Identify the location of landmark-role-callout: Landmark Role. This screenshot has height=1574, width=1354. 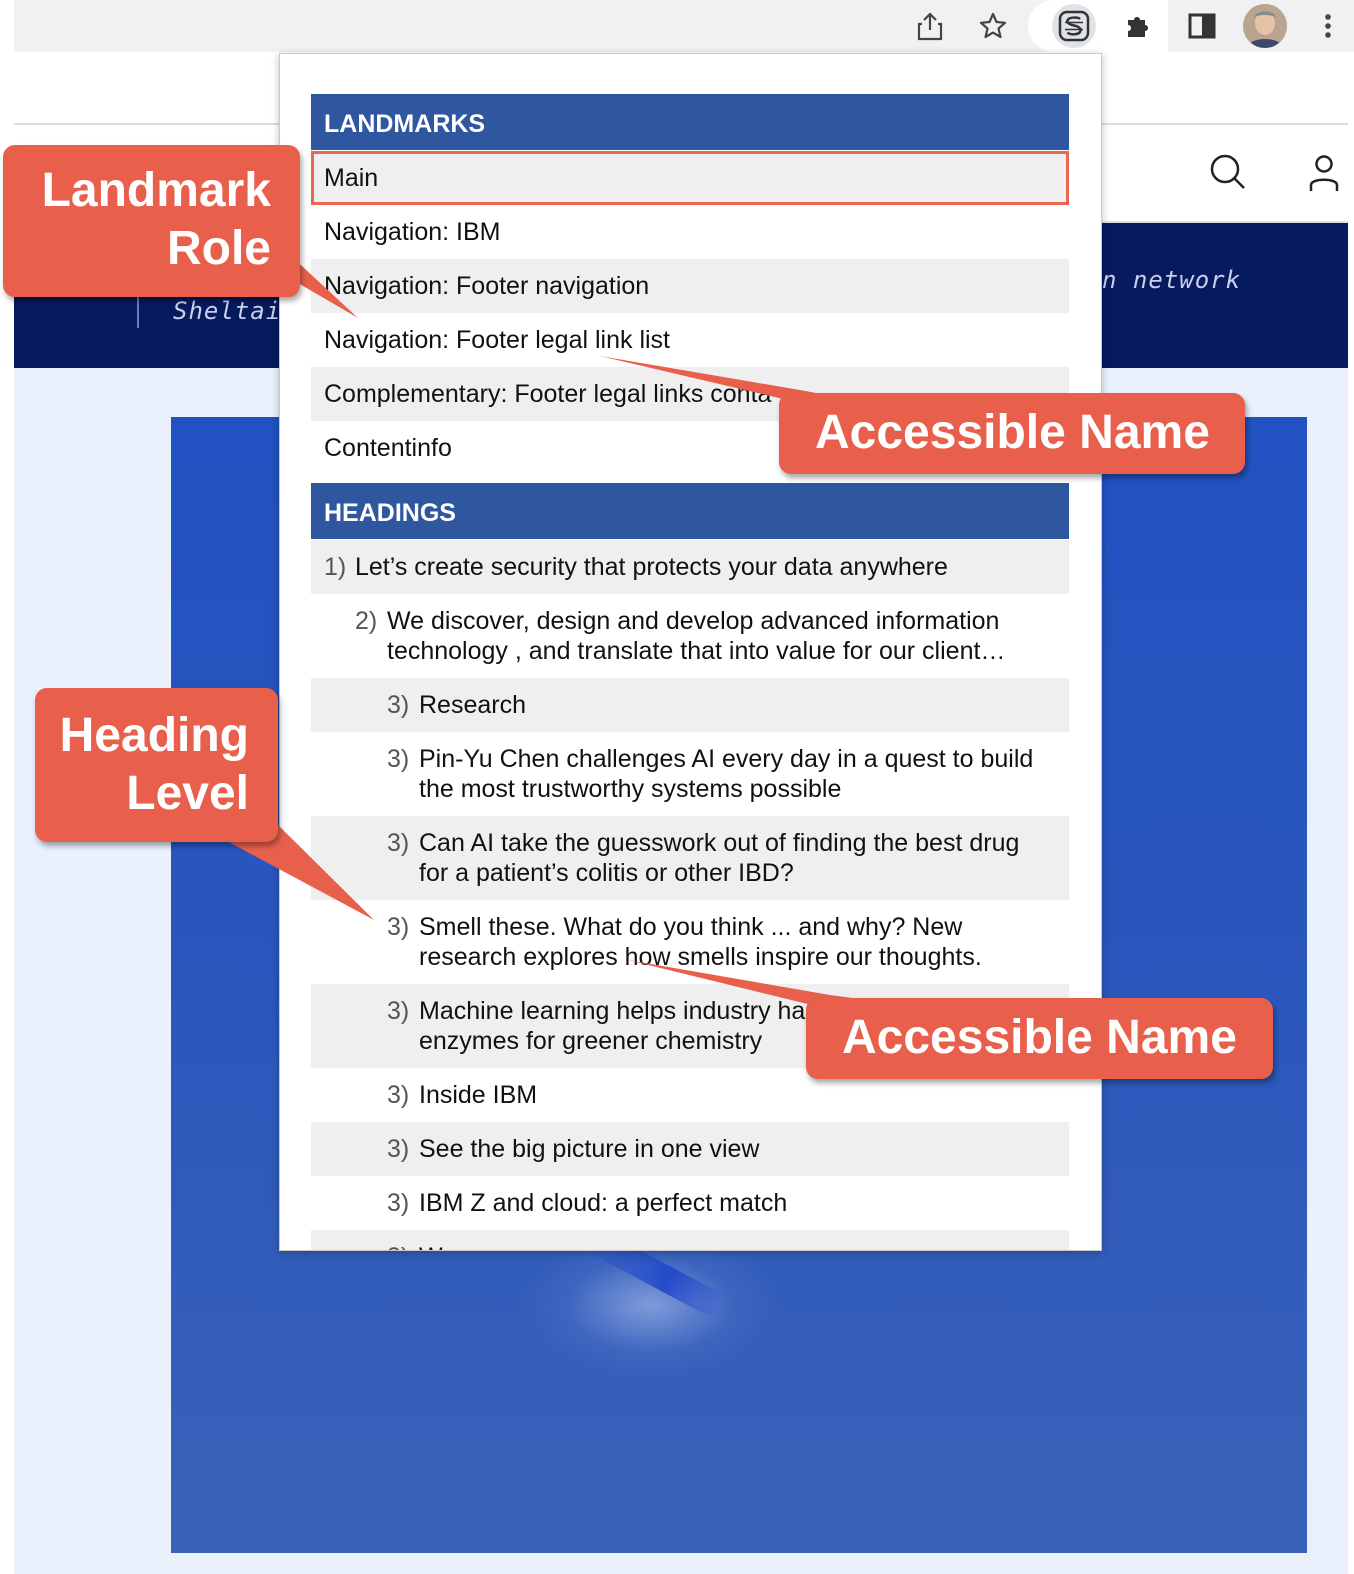
(151, 221).